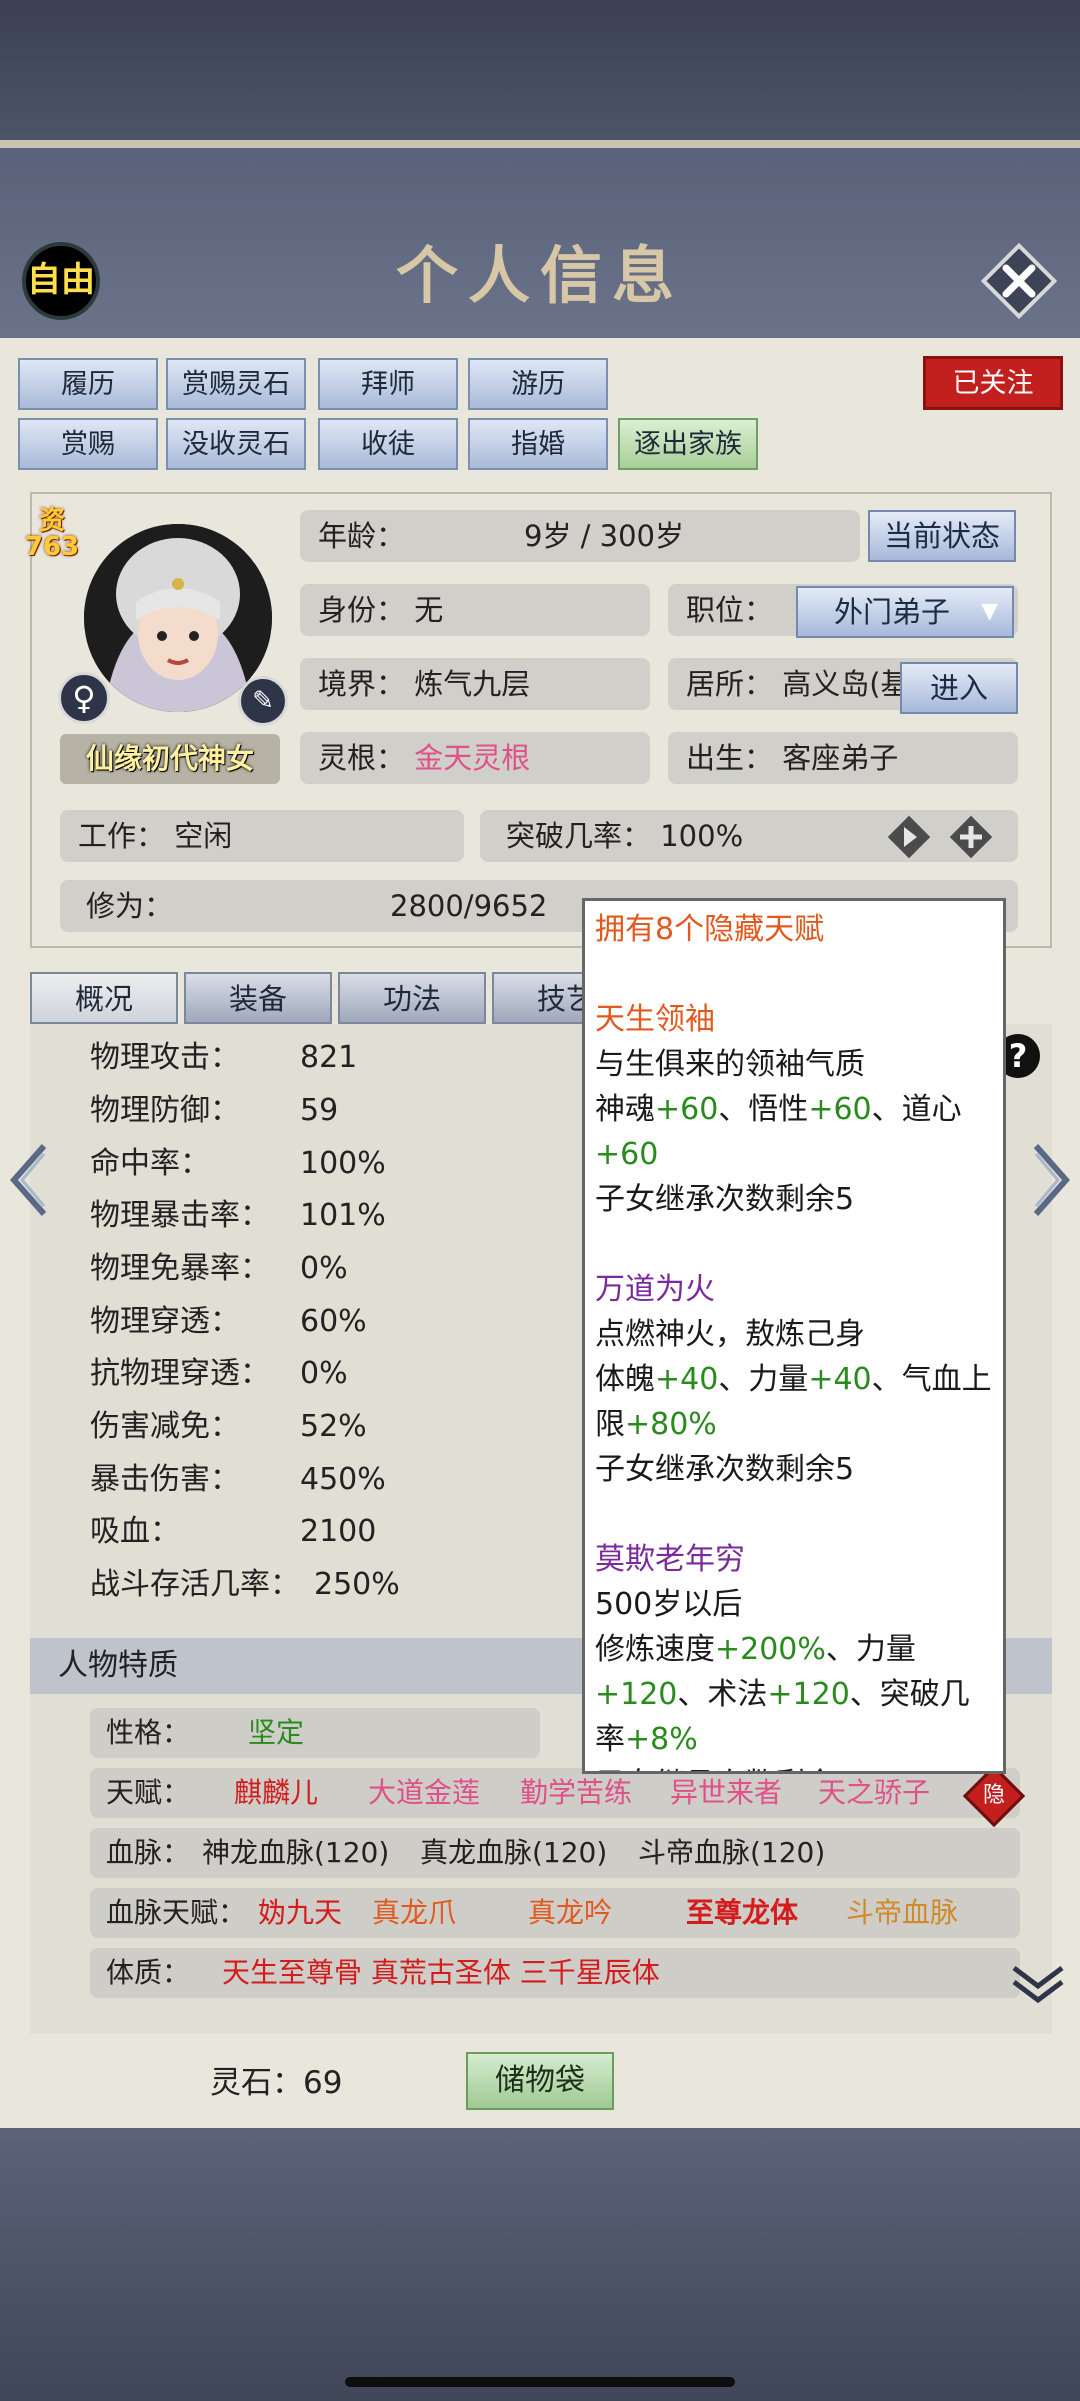 The image size is (1080, 2401). I want to click on tab-overview: 概况, so click(104, 998).